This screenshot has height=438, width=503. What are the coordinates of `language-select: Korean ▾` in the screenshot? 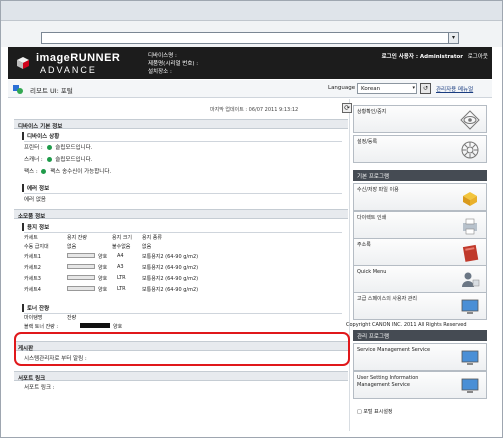 It's located at (387, 88).